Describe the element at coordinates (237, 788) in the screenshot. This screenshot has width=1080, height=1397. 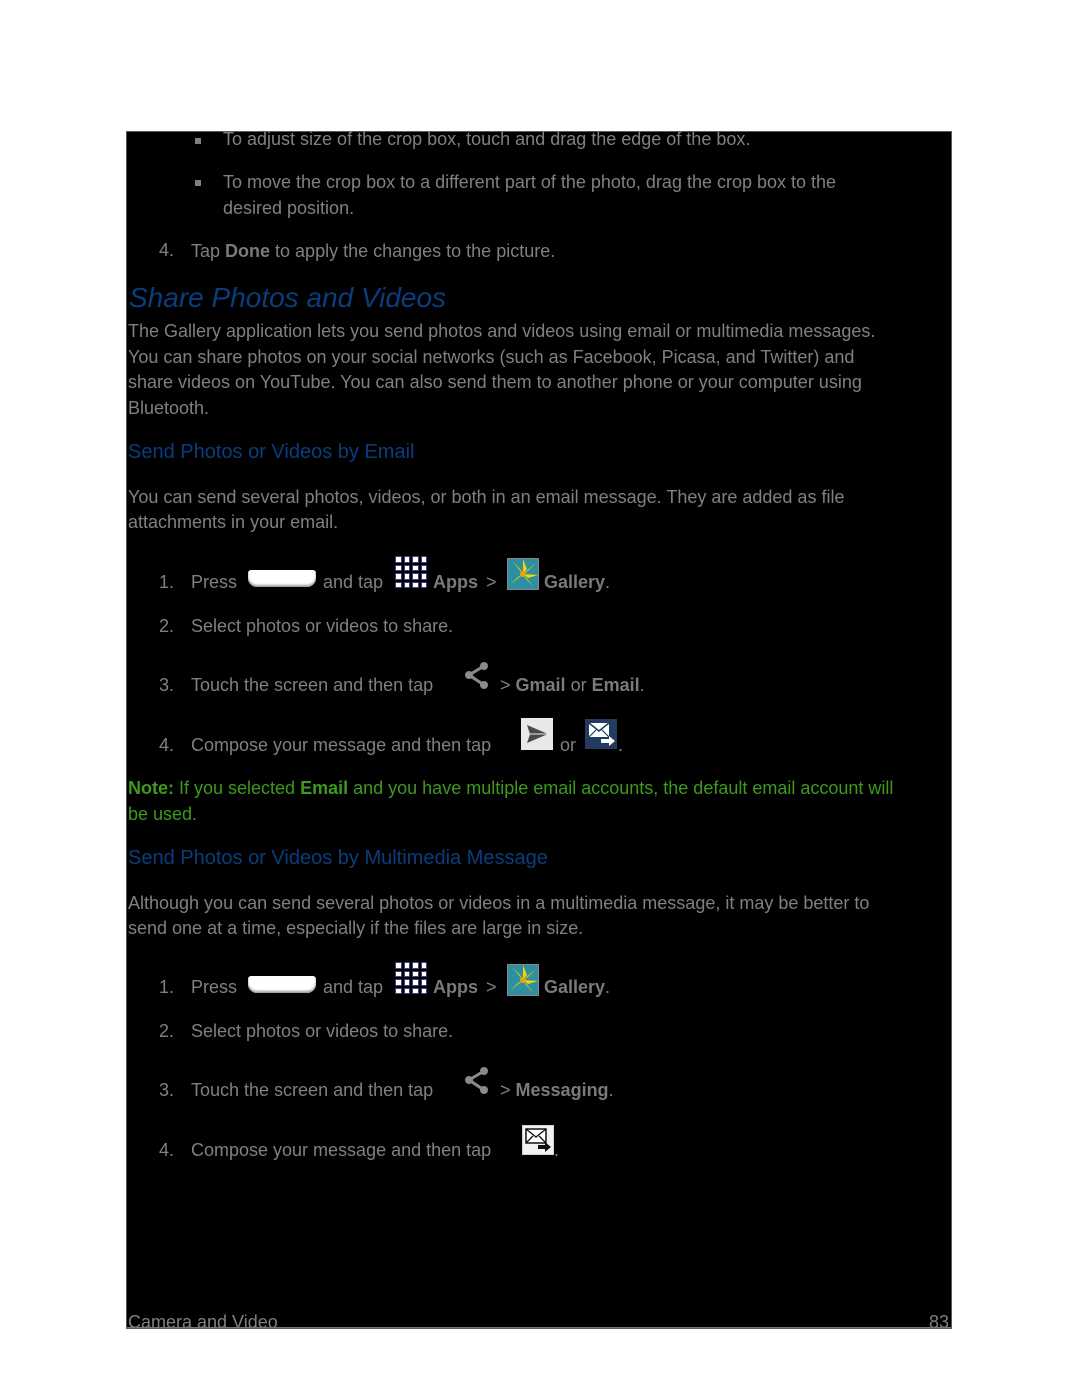
I see `note-pre: If you selected` at that location.